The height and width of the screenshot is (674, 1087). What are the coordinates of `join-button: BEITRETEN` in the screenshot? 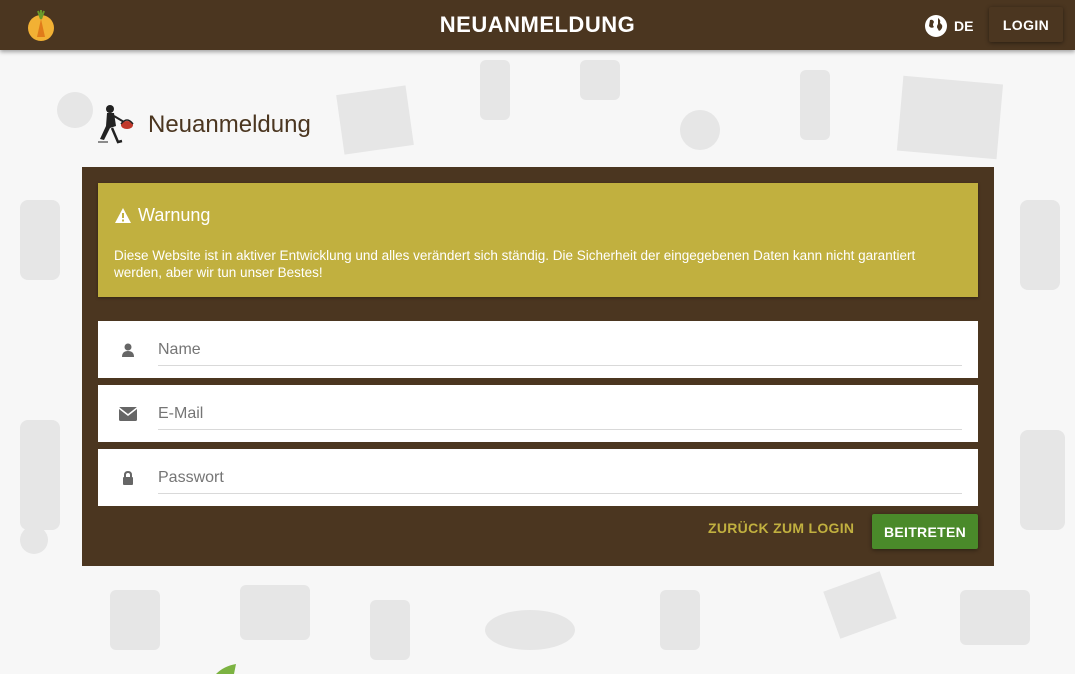 It's located at (925, 531).